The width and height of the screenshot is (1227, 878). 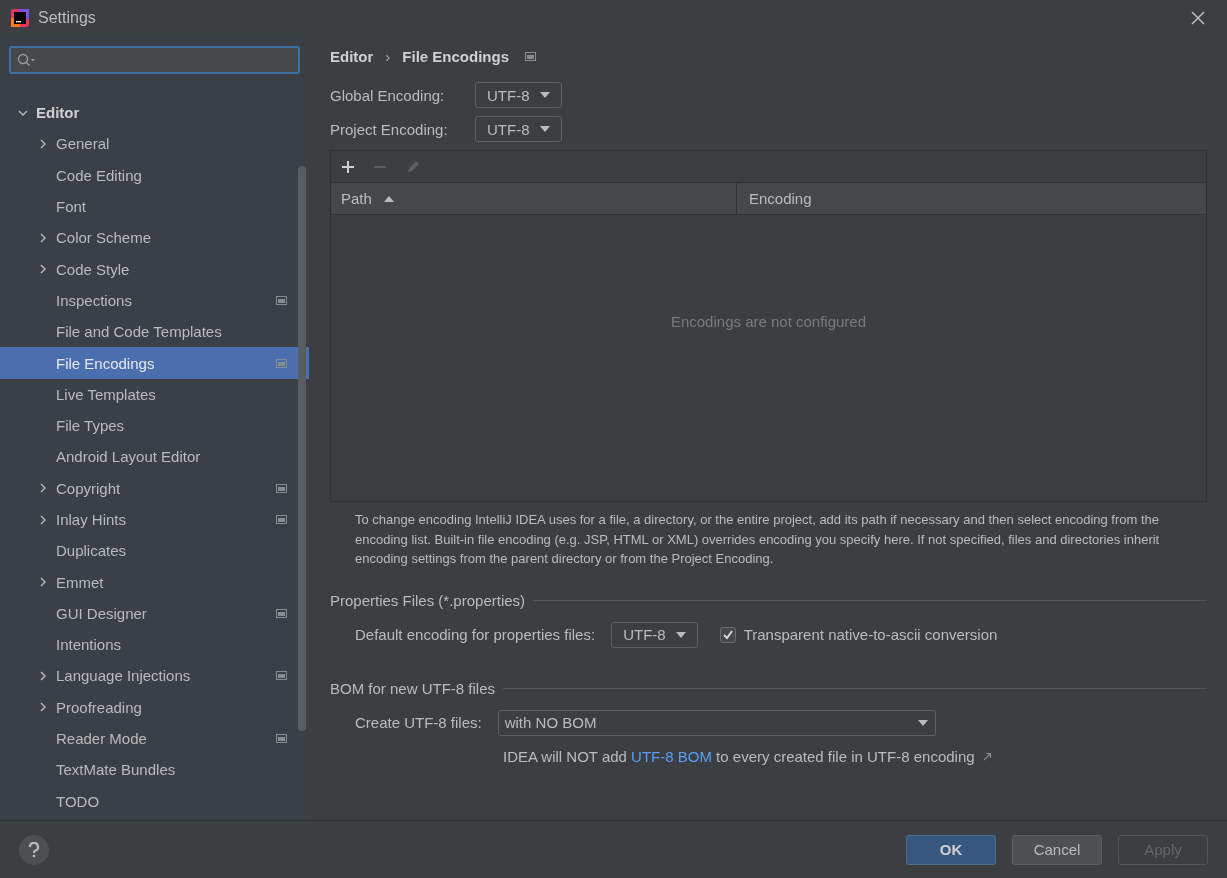 I want to click on tree-item: Code Style, so click(x=154, y=269).